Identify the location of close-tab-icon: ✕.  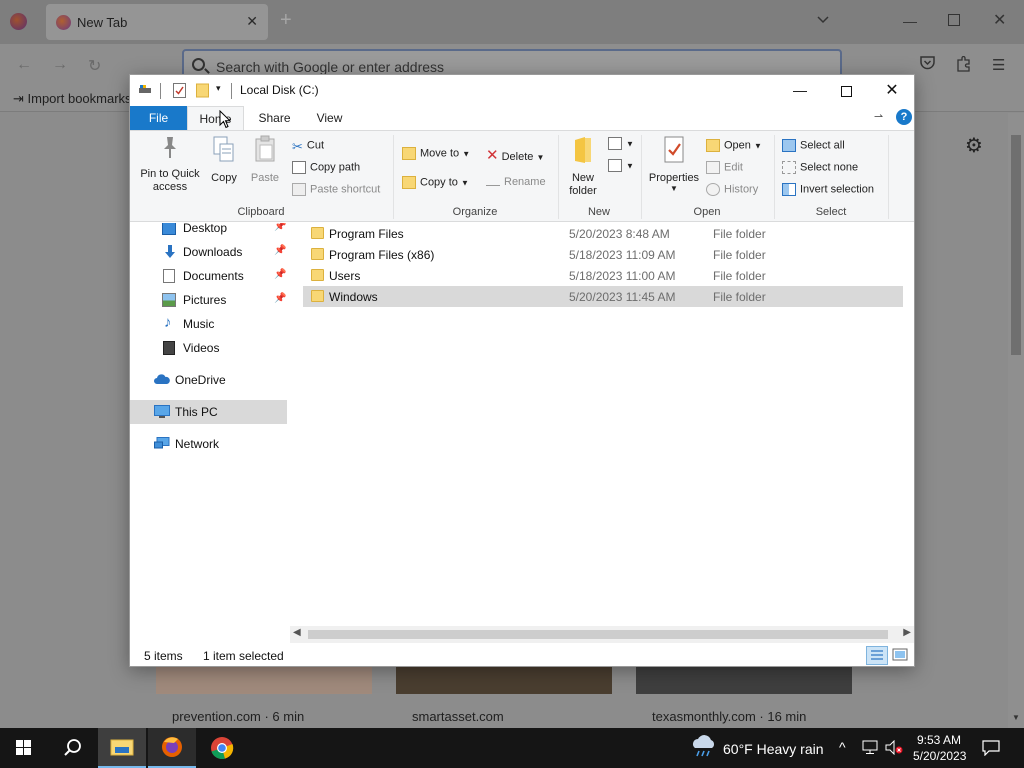
(252, 21).